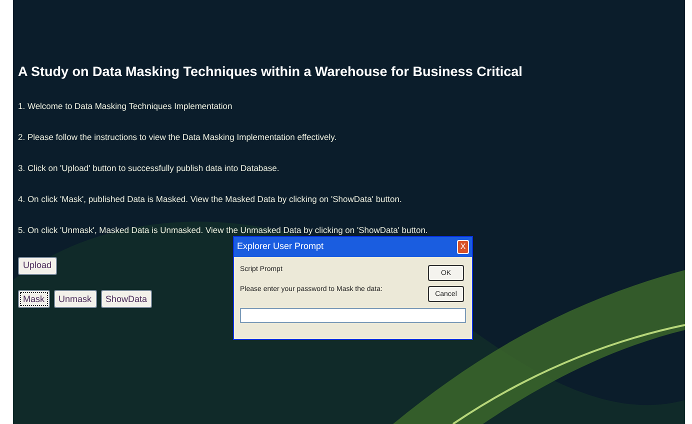  I want to click on page-button: Upload, so click(37, 265).